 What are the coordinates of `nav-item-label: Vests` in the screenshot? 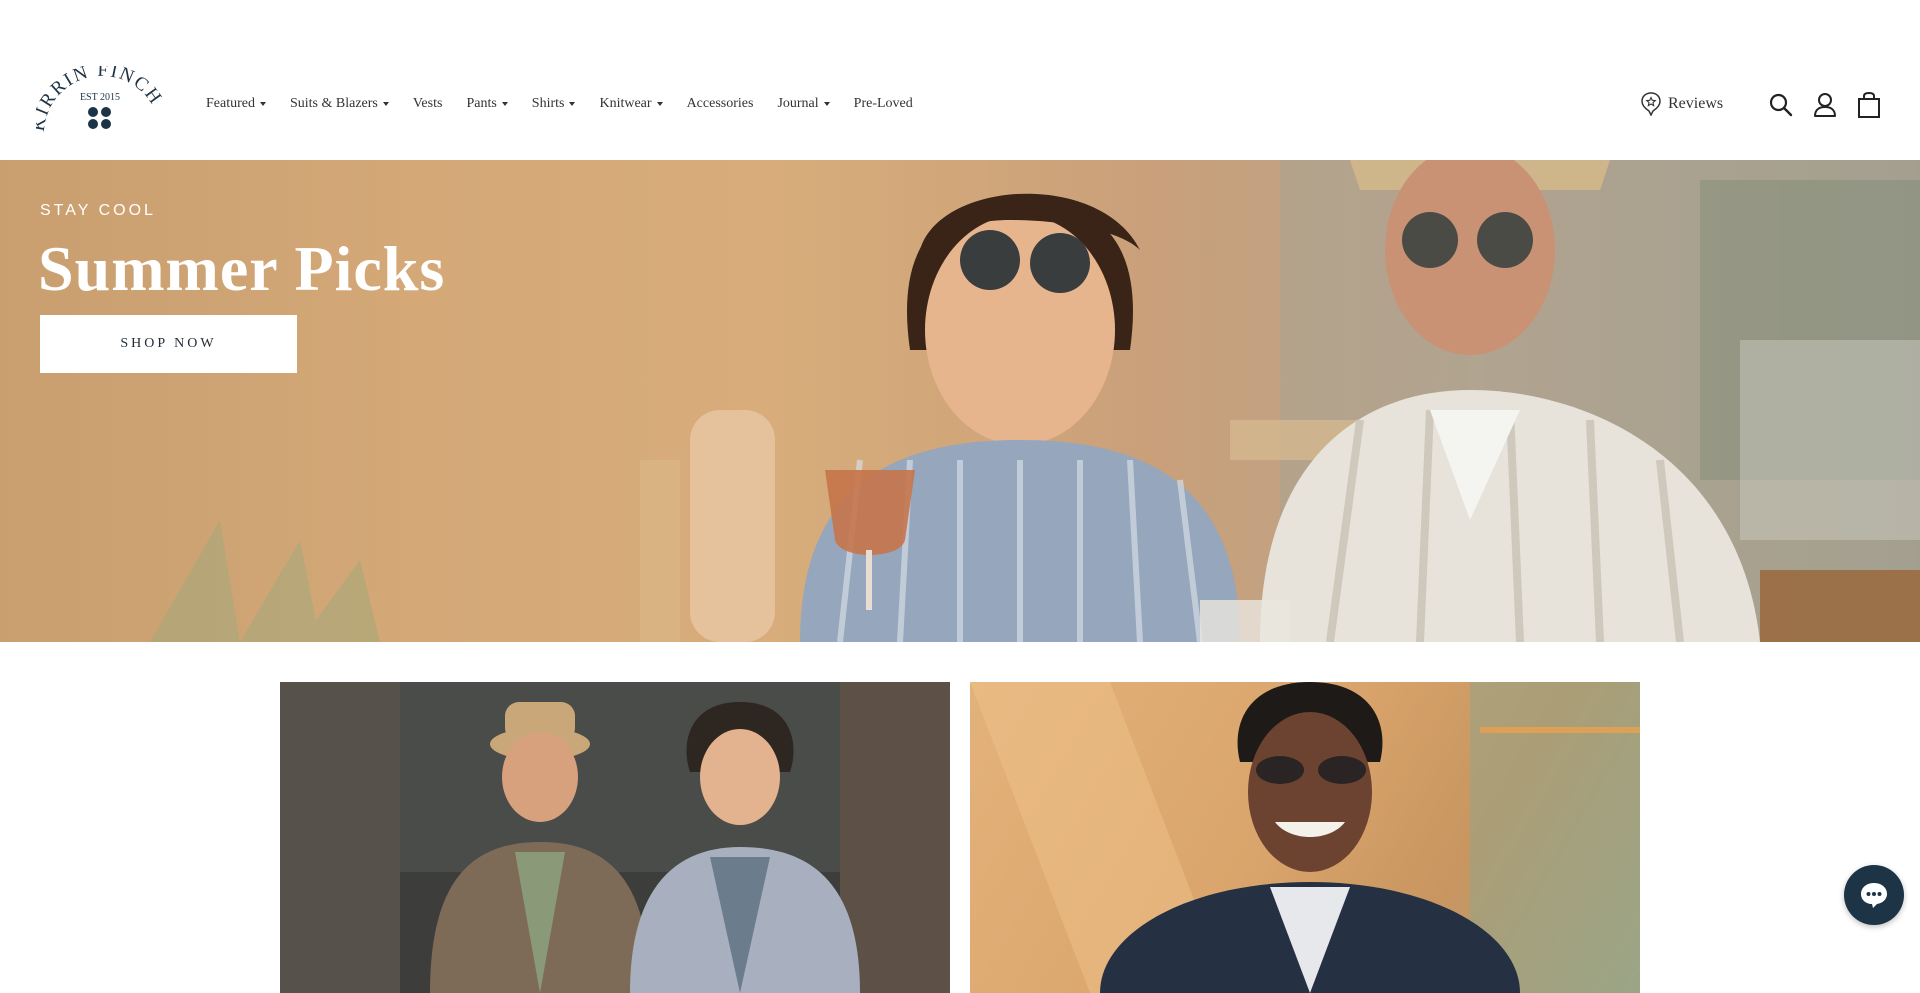 It's located at (427, 103).